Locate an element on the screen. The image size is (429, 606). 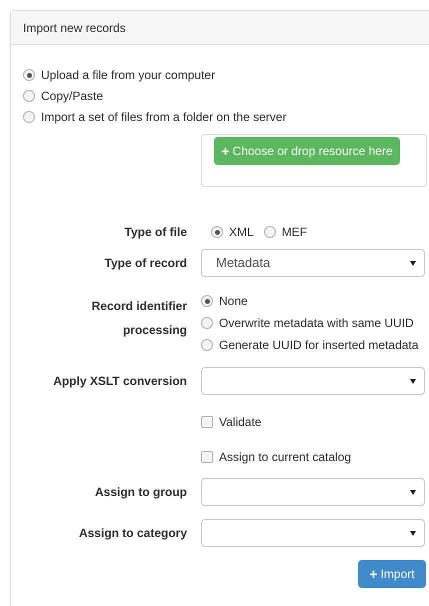
checkbox-label: Assign to current catalog is located at coordinates (285, 457).